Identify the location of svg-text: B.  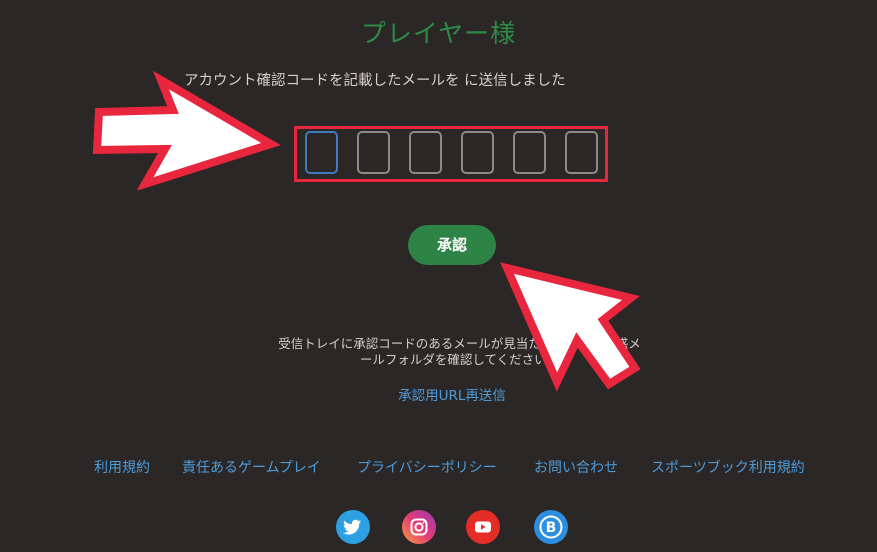
(551, 528).